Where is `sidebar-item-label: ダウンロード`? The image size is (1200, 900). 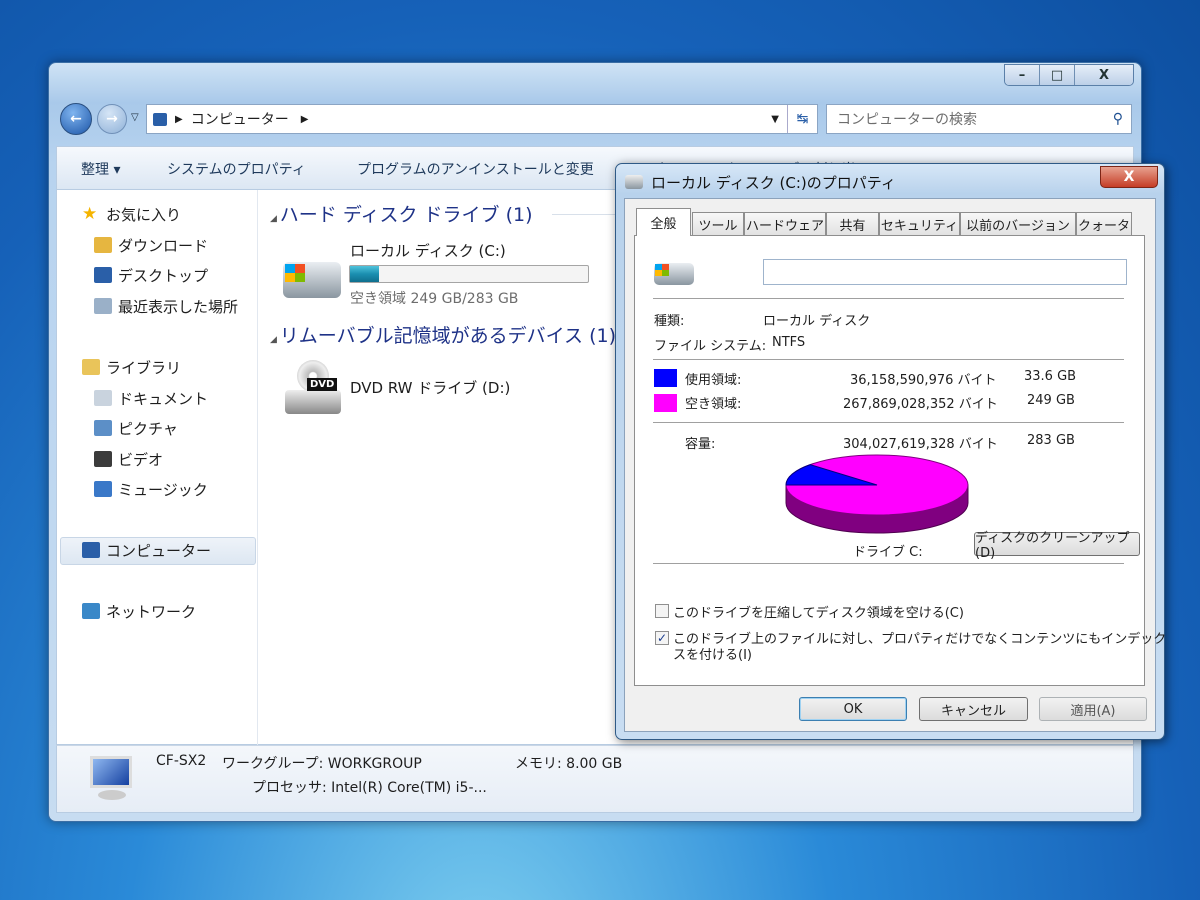 sidebar-item-label: ダウンロード is located at coordinates (163, 245).